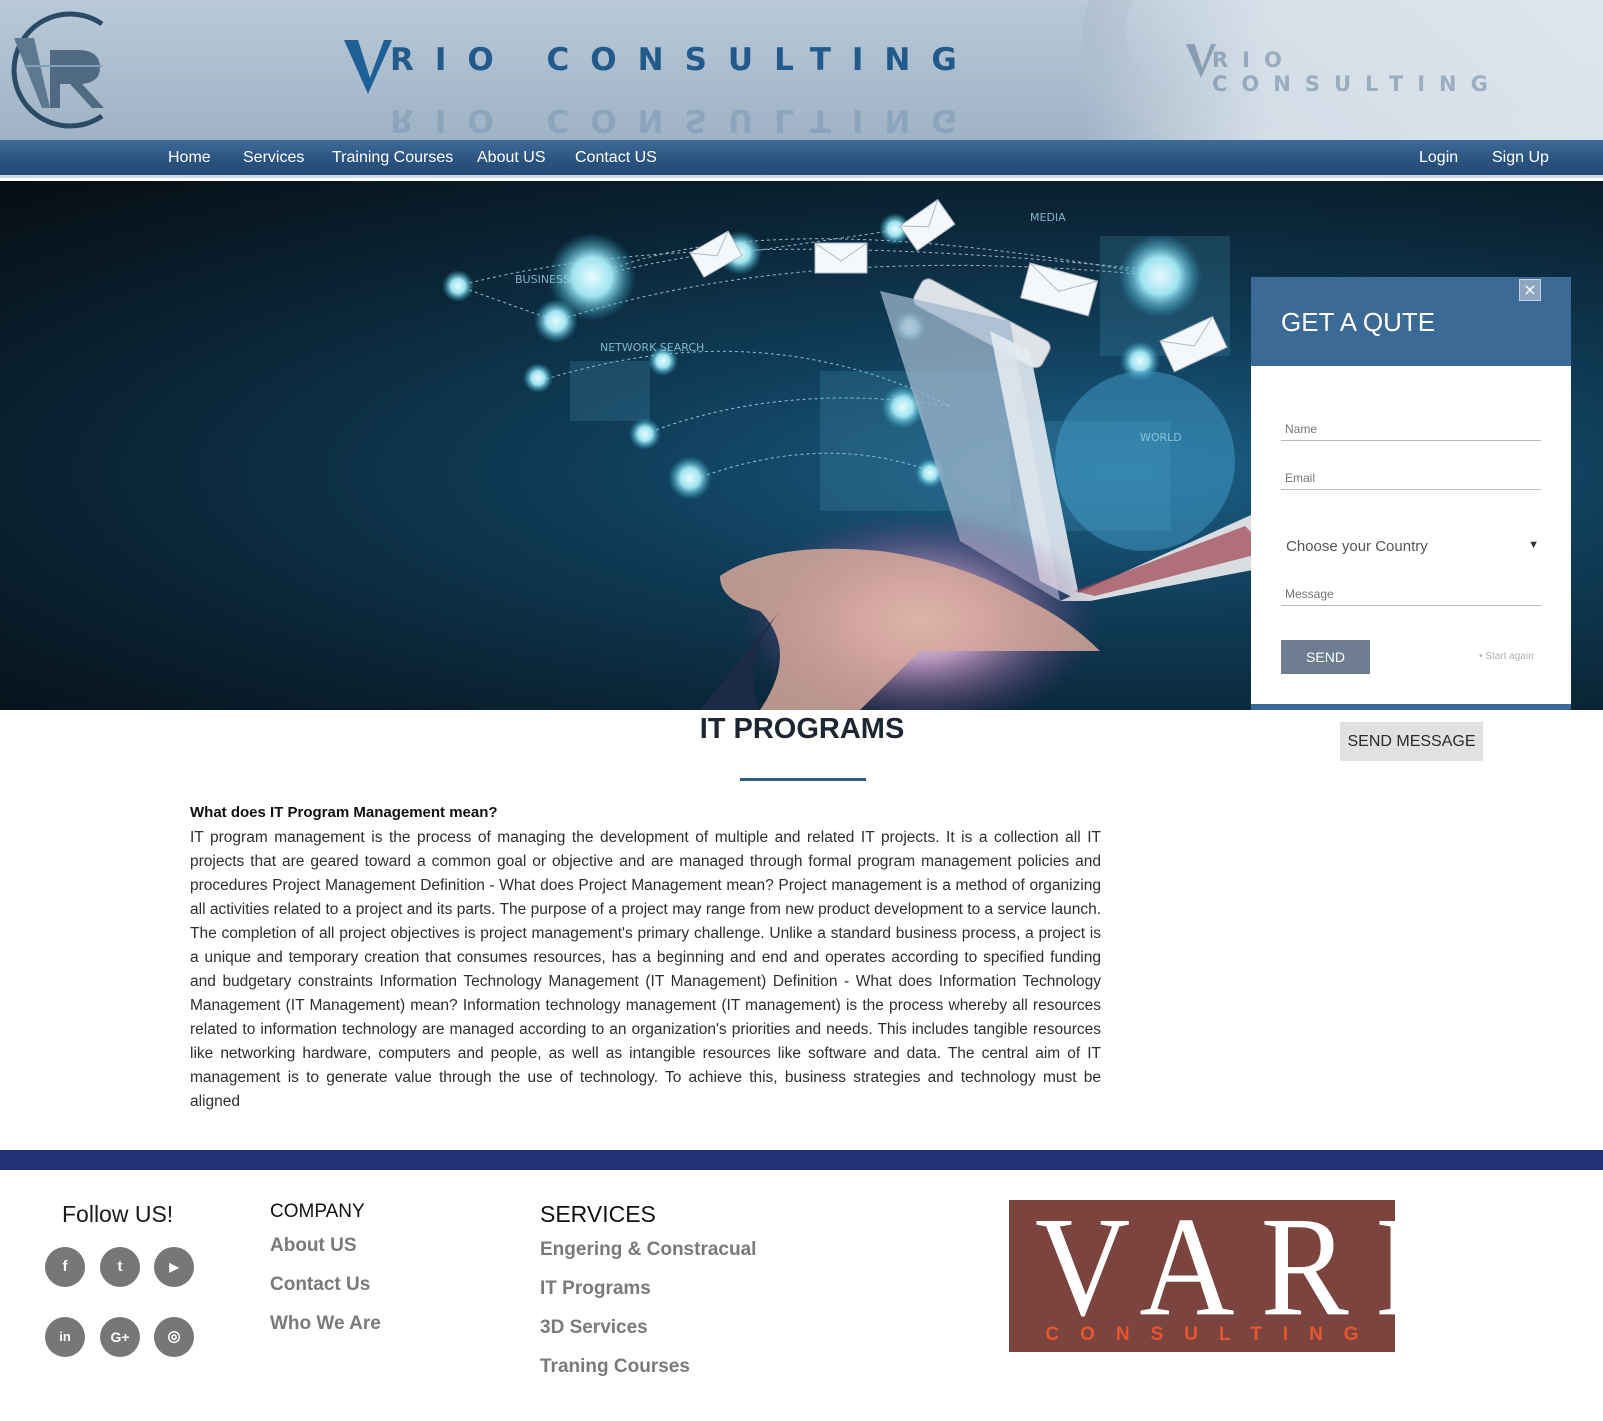 The width and height of the screenshot is (1603, 1421). What do you see at coordinates (174, 1337) in the screenshot?
I see `instagram-icon: ◎` at bounding box center [174, 1337].